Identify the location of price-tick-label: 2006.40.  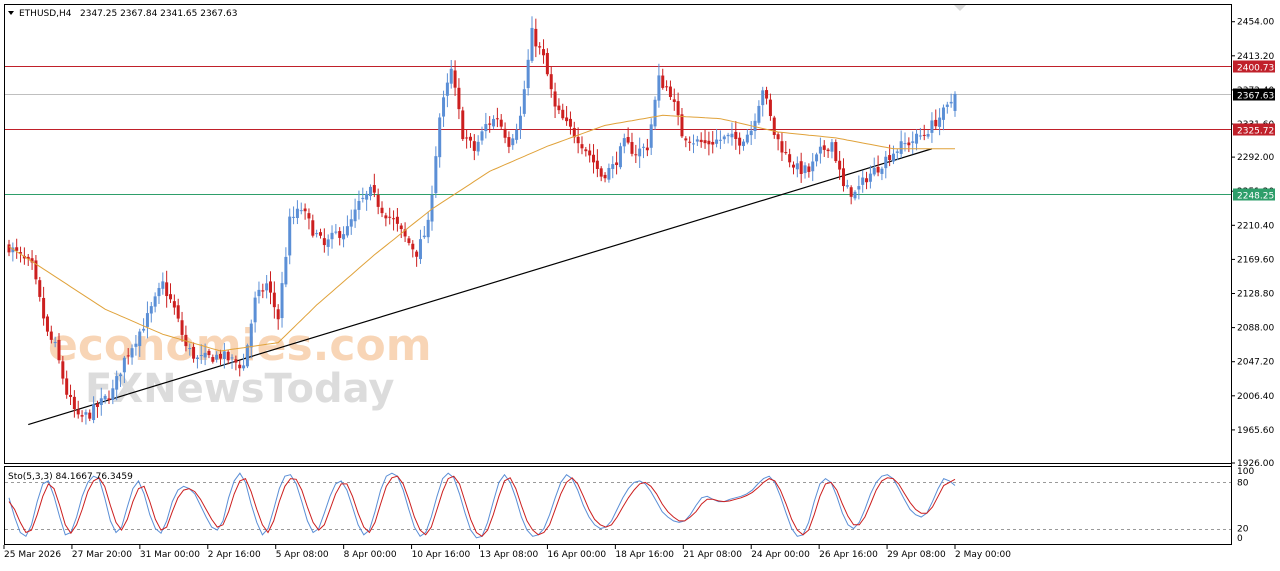
(1255, 397).